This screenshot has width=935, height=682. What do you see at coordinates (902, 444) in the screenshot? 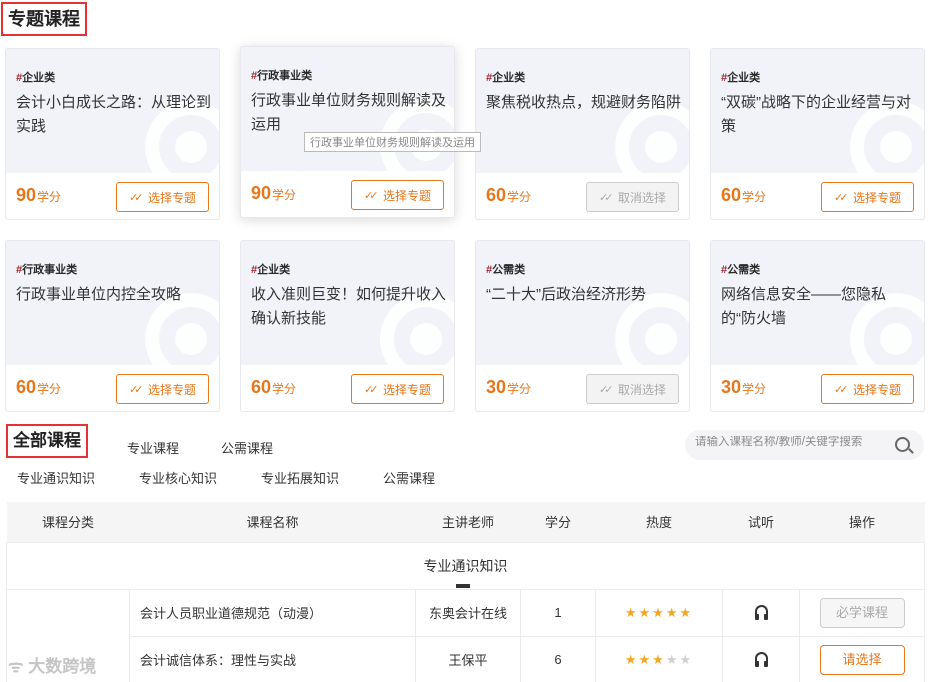
I see `search-icon` at bounding box center [902, 444].